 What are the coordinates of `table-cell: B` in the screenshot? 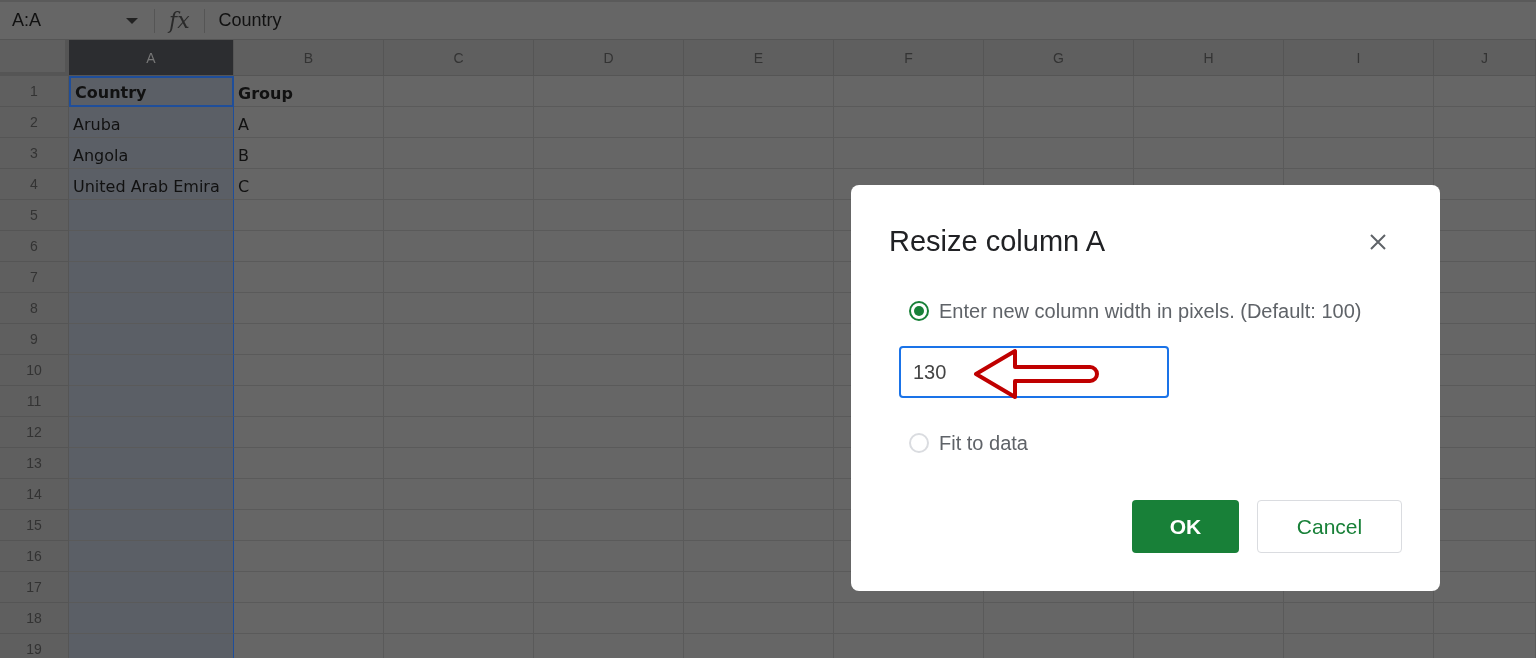 It's located at (309, 153).